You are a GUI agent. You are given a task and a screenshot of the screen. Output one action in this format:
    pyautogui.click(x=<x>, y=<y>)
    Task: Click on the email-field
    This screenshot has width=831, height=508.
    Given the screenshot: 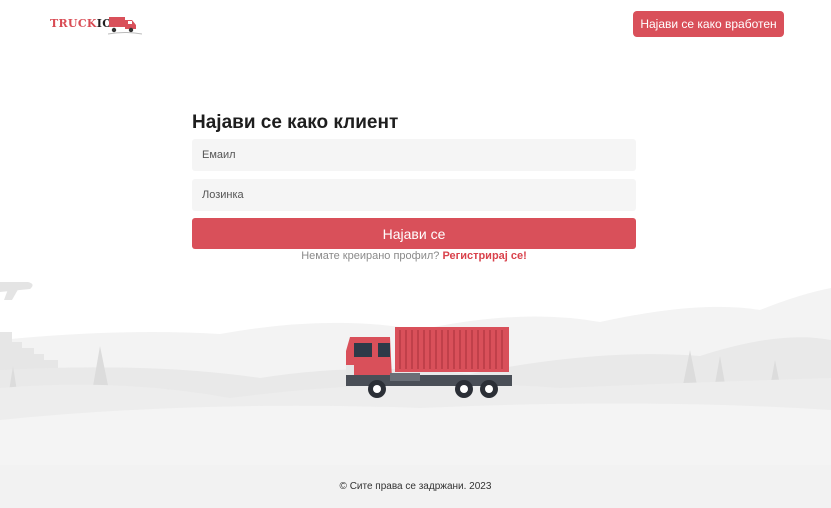 What is the action you would take?
    pyautogui.click(x=414, y=155)
    